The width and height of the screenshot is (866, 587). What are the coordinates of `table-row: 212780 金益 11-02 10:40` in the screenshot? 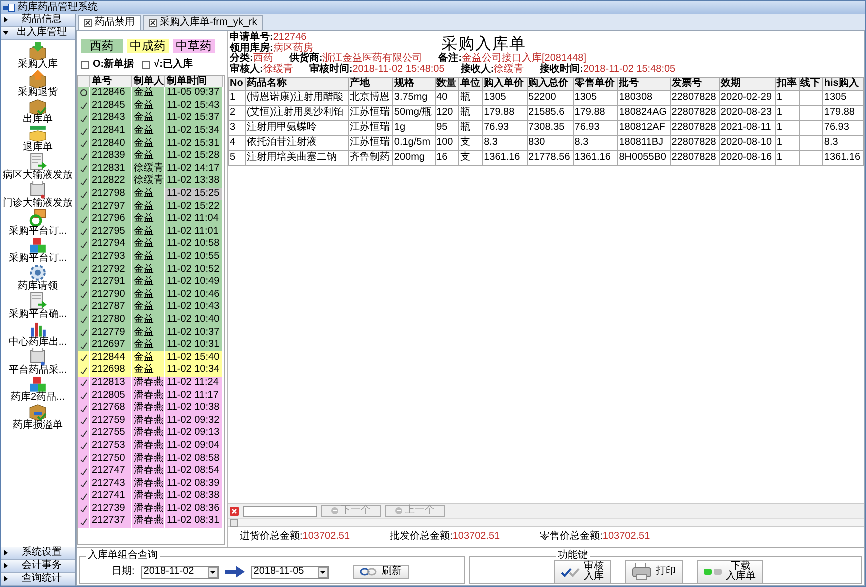 It's located at (150, 320).